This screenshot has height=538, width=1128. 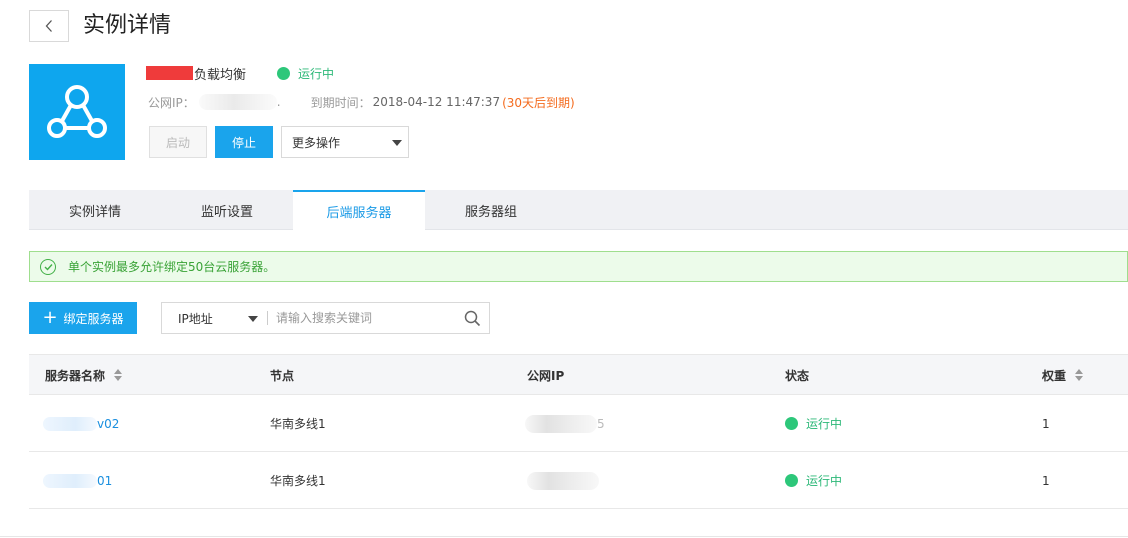 I want to click on check-circle-icon, so click(x=48, y=266).